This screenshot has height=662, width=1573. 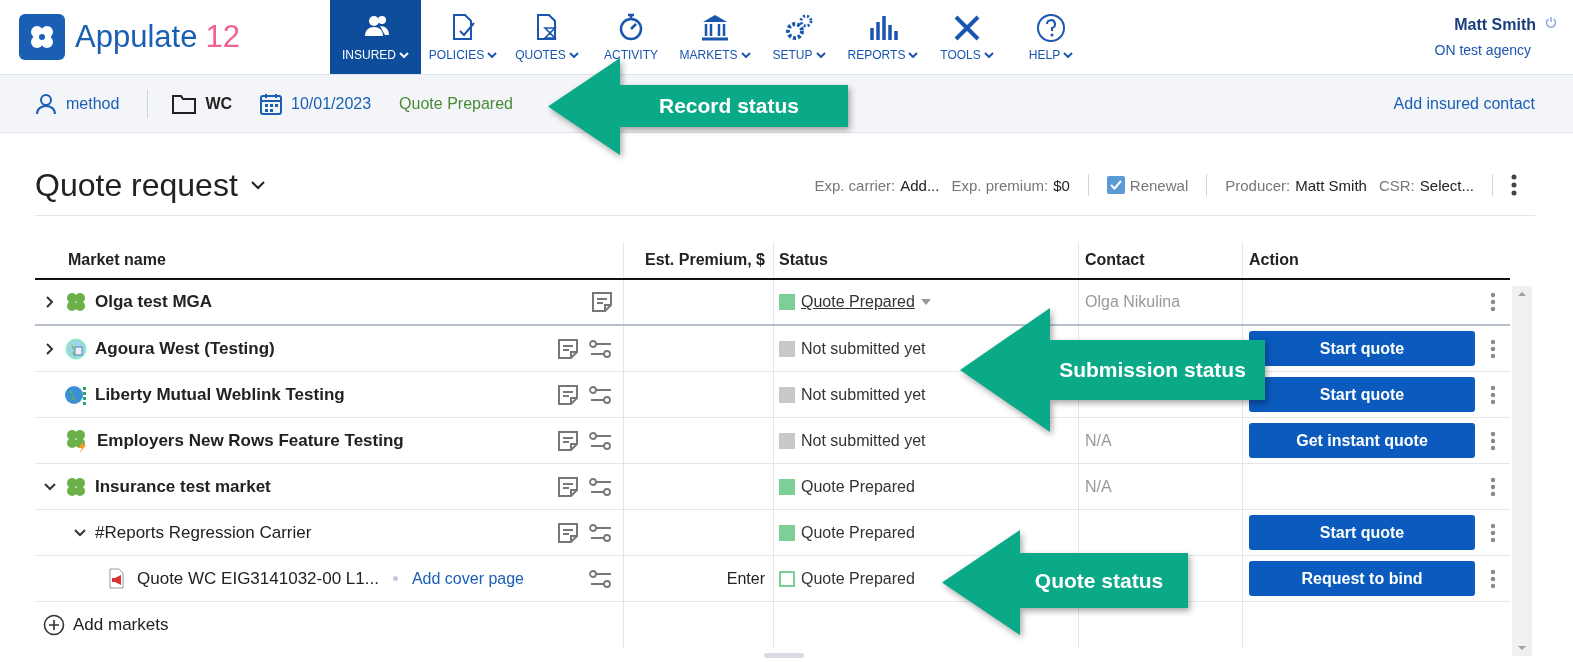 I want to click on nav-tab: ACTIVITY, so click(x=631, y=37).